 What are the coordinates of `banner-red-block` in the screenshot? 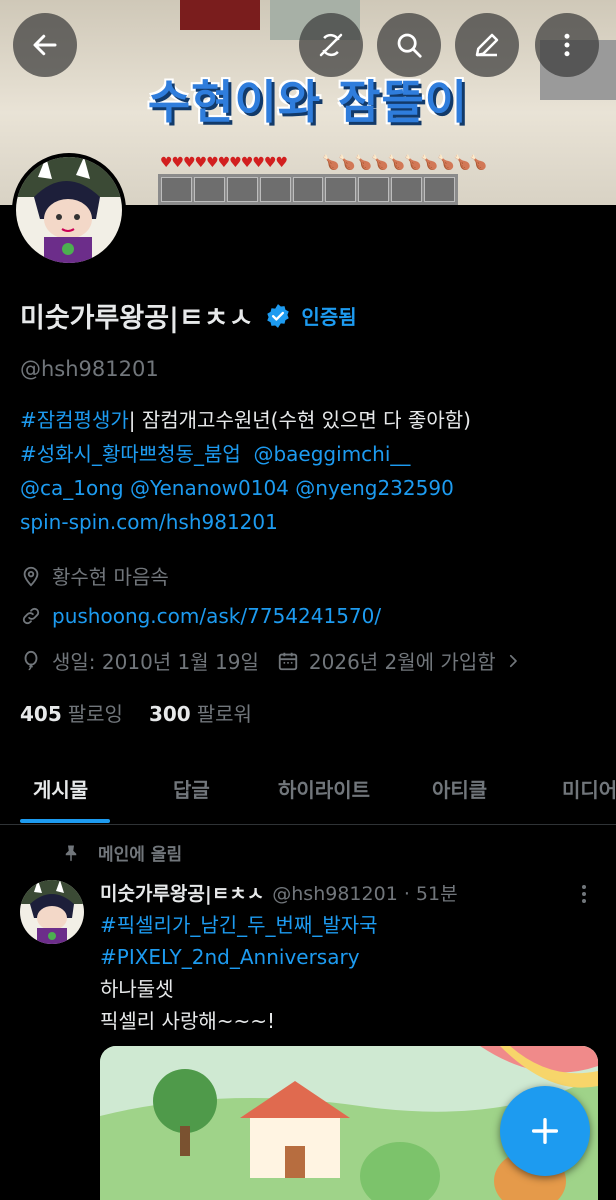 It's located at (220, 15).